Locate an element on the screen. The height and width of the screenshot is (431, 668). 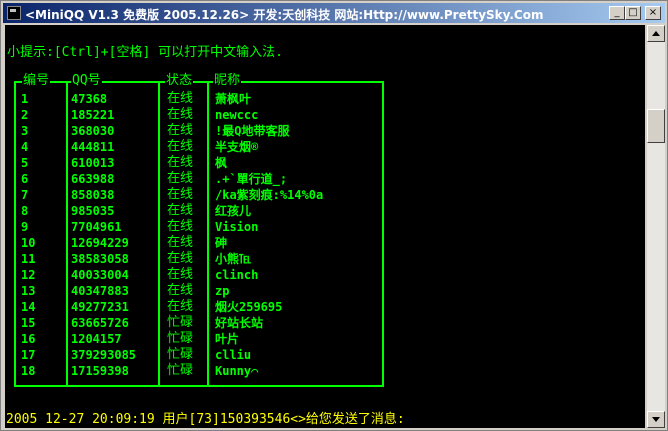
row-no: 17 is located at coordinates (28, 355).